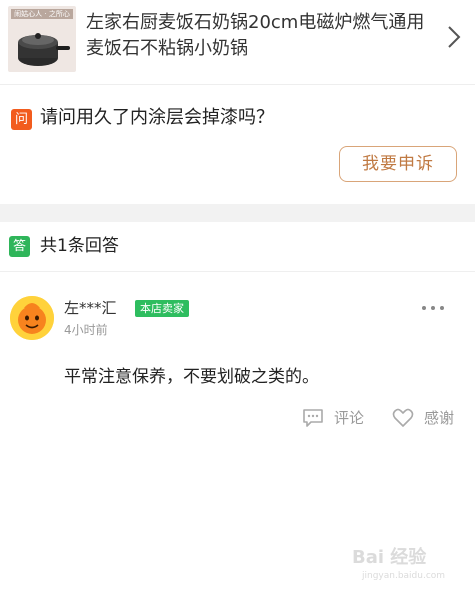 The height and width of the screenshot is (595, 475). What do you see at coordinates (261, 36) in the screenshot?
I see `product-title: 左家右厨麦饭石奶锅20cm电磁炉燃气通用麦饭石不粘锅小奶锅` at bounding box center [261, 36].